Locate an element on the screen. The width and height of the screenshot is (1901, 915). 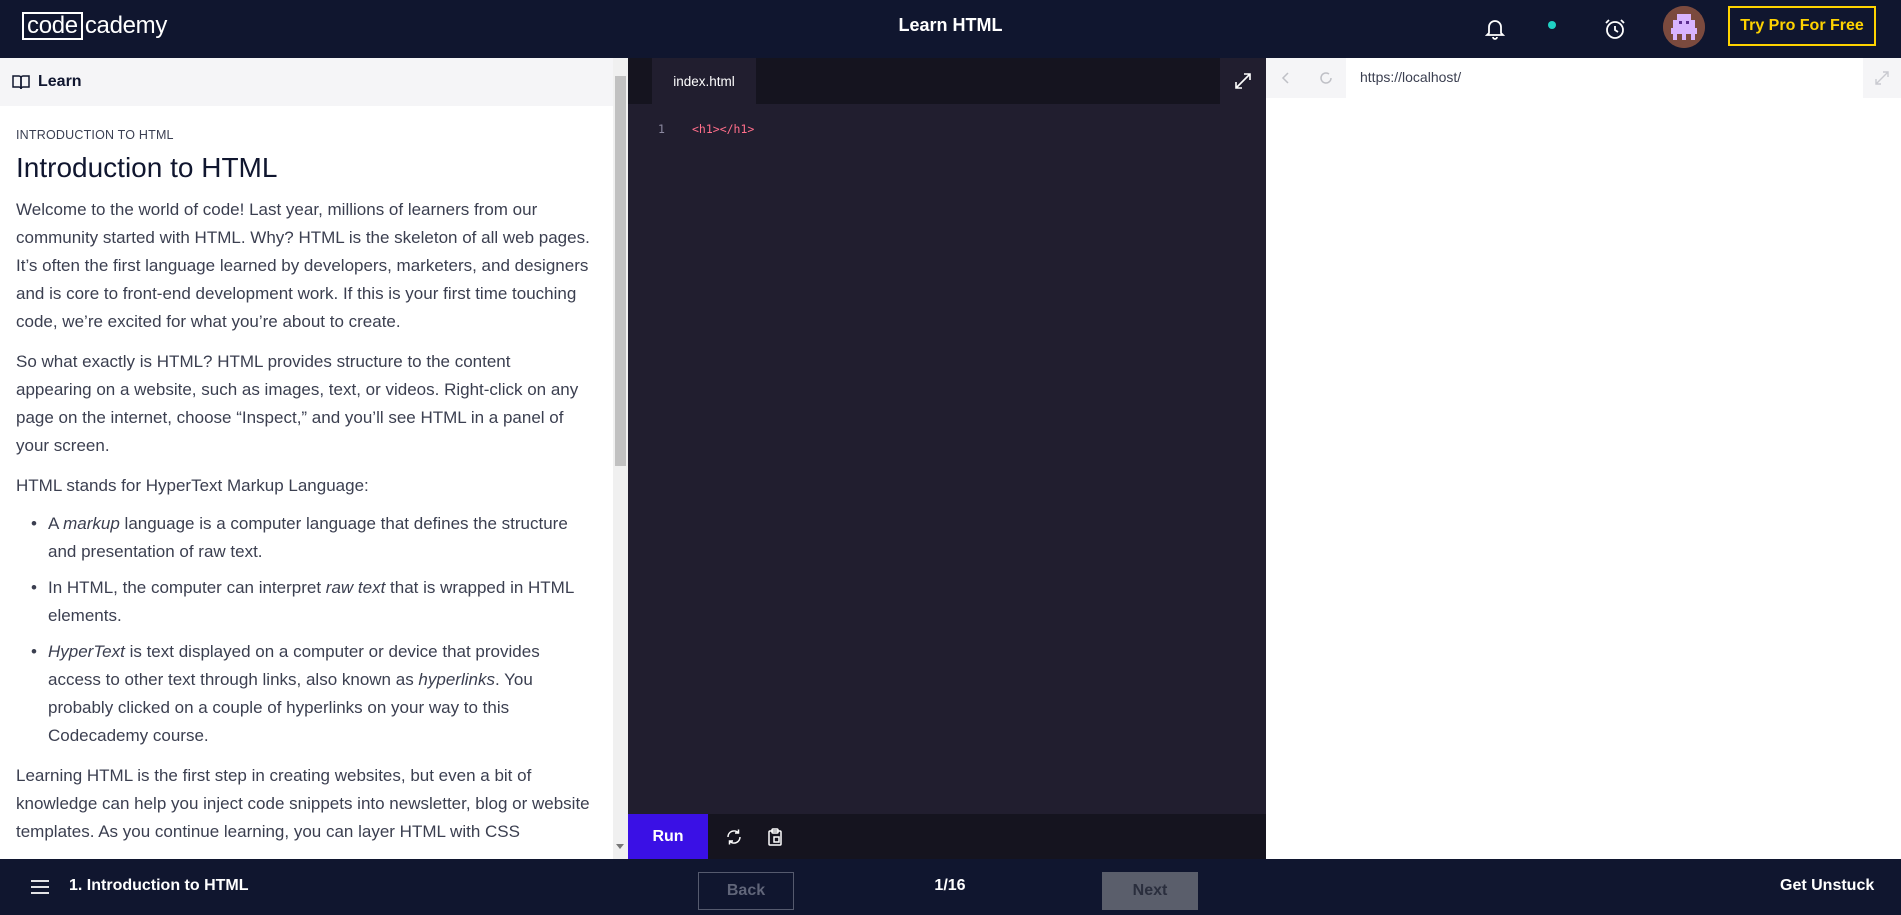
browser-nav-buttons is located at coordinates (1306, 78).